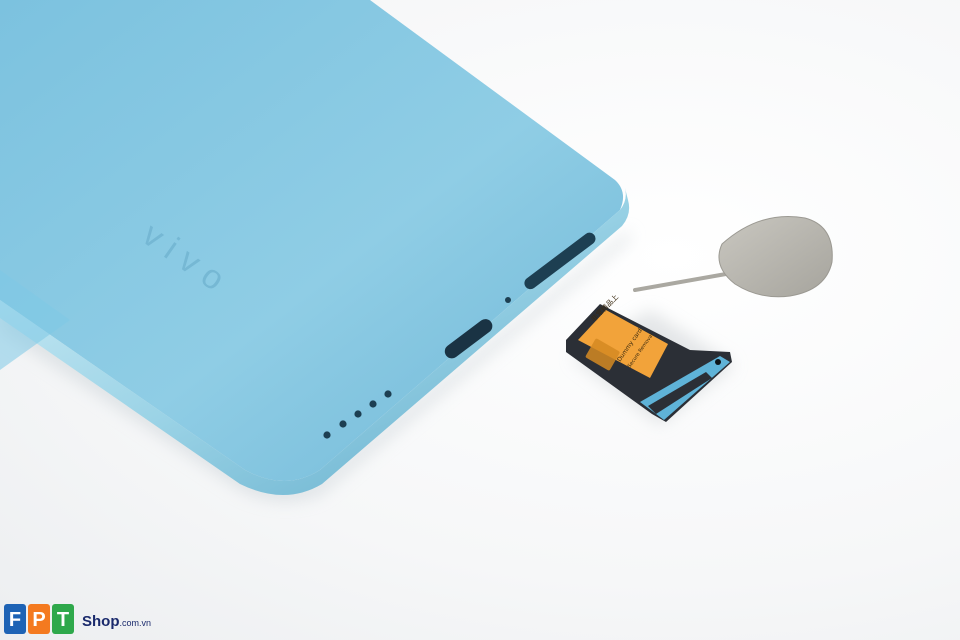 This screenshot has height=640, width=960. Describe the element at coordinates (508, 300) in the screenshot. I see `microphone-hole` at that location.